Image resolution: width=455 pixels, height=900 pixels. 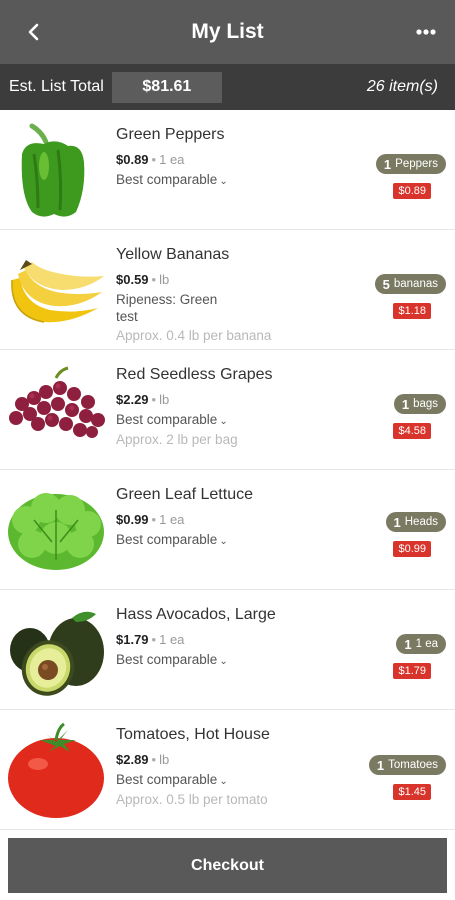 What do you see at coordinates (166, 87) in the screenshot?
I see `total-amount: $81.61` at bounding box center [166, 87].